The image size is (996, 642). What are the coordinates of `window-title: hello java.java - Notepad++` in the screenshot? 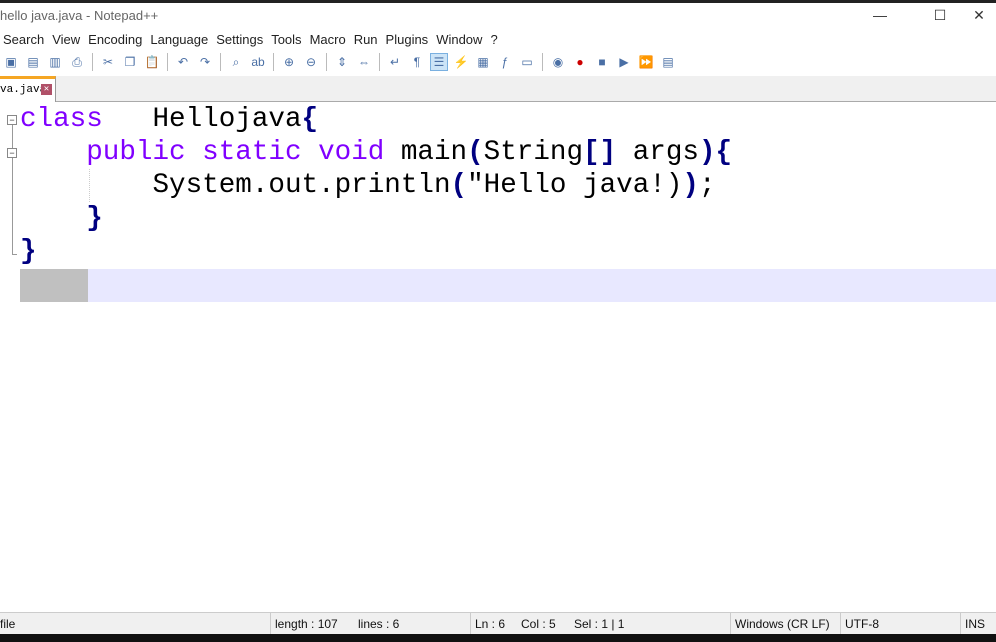 It's located at (79, 15).